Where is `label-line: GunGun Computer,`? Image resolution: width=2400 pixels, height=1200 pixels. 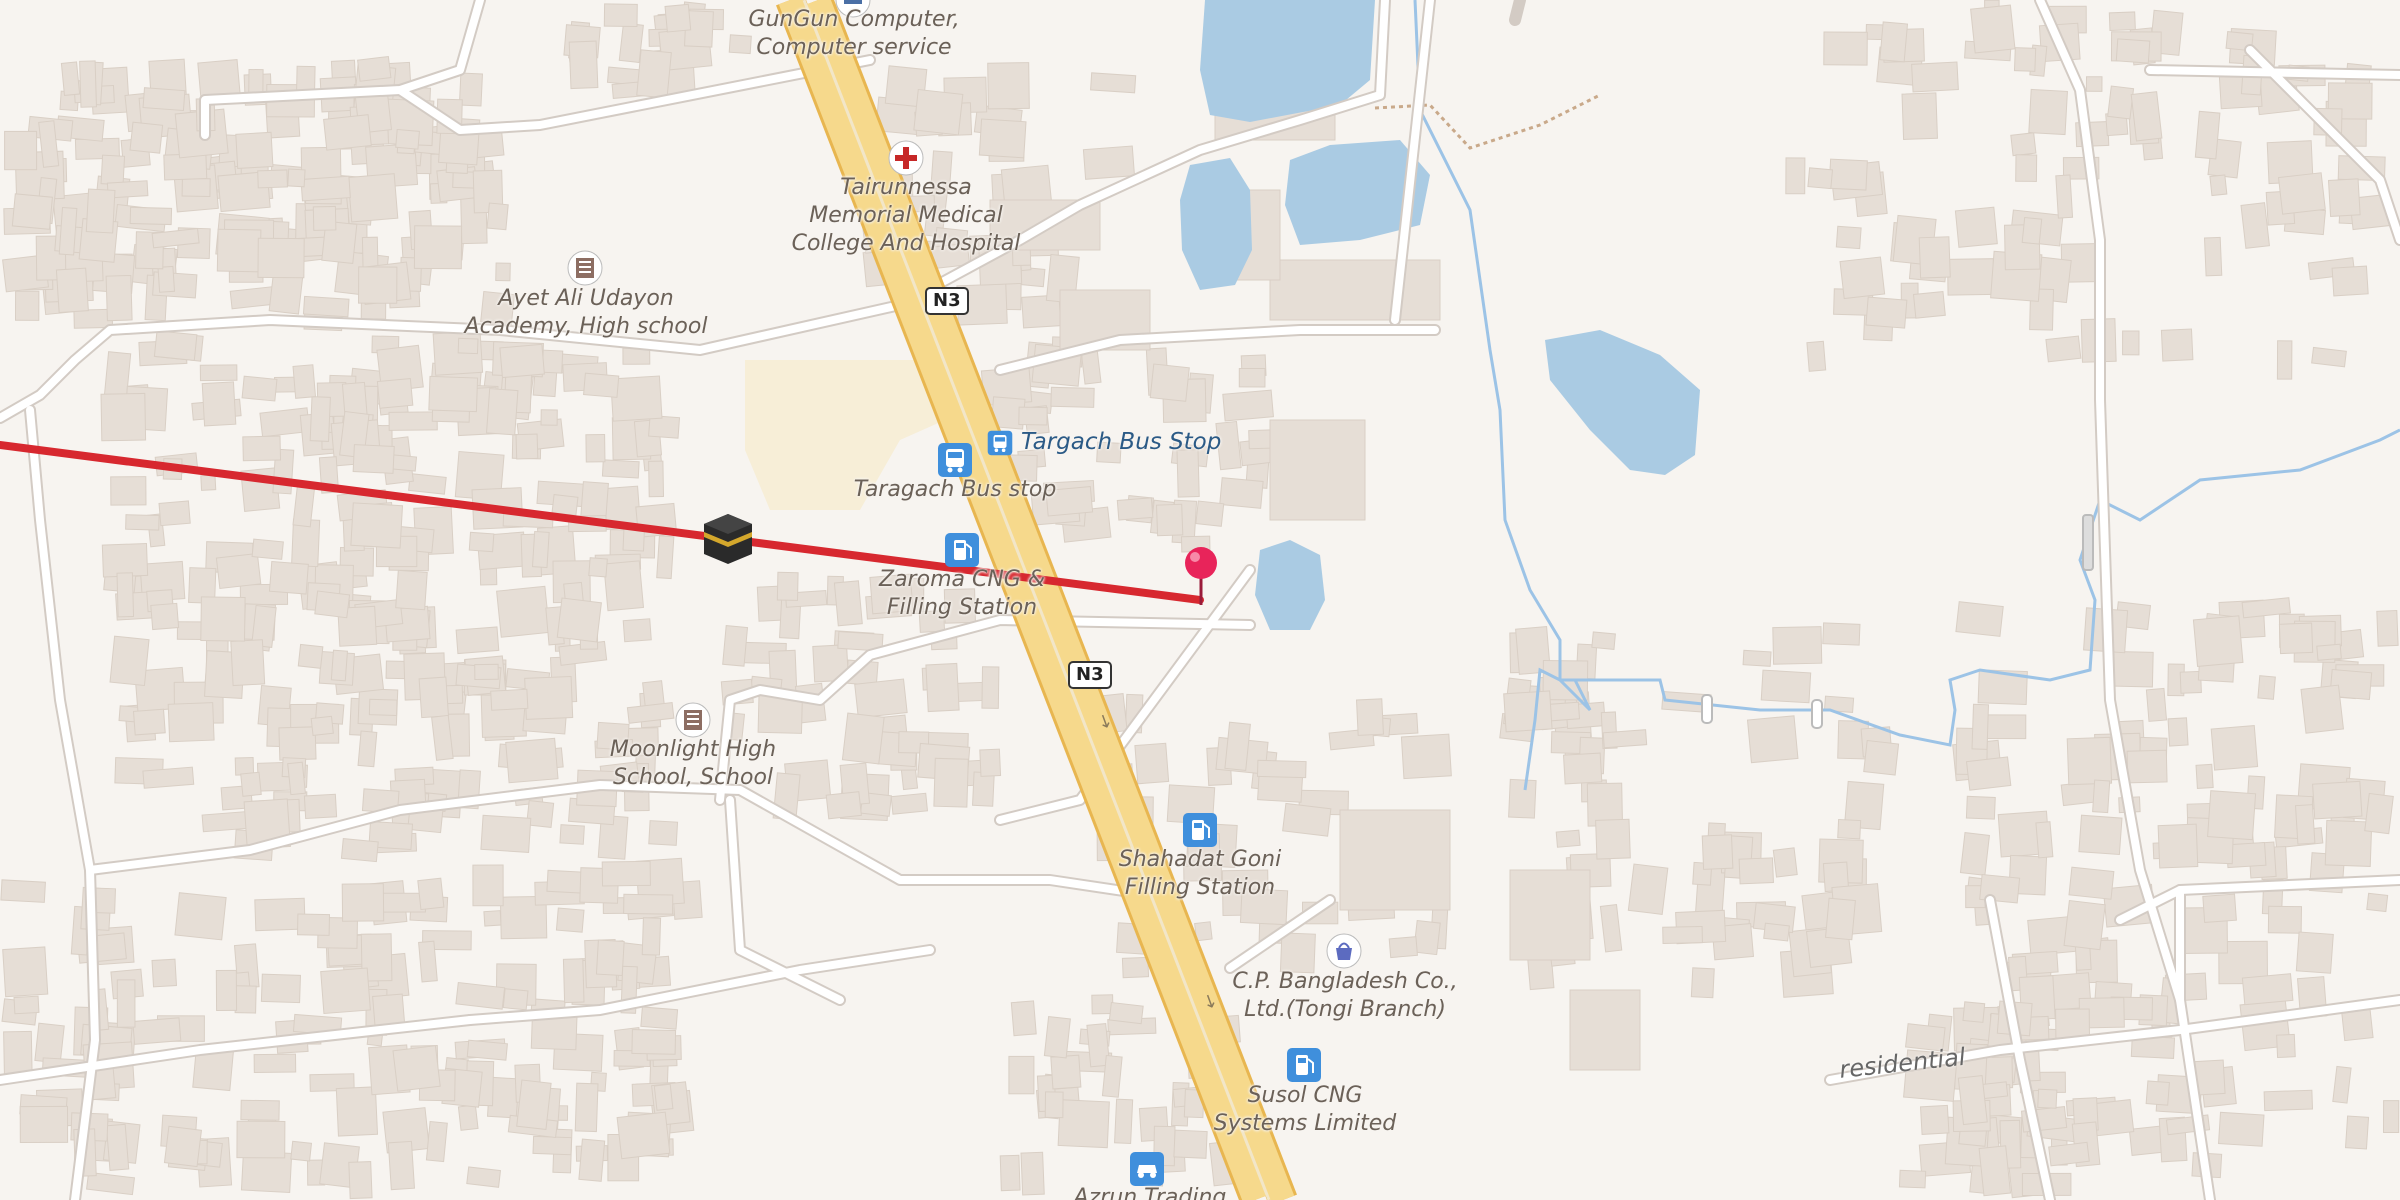
label-line: GunGun Computer, is located at coordinates (854, 19).